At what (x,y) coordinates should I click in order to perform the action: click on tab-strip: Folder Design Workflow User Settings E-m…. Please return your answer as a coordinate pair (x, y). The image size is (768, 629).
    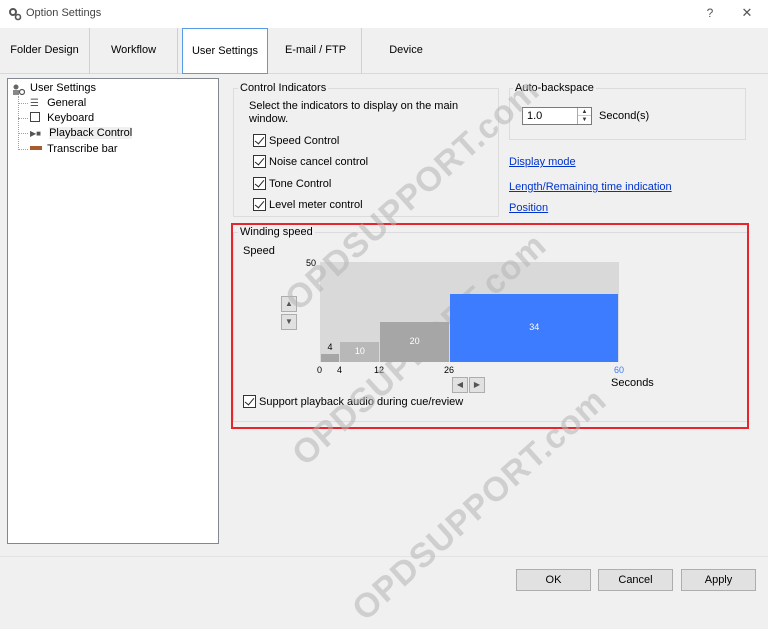
    Looking at the image, I should click on (384, 51).